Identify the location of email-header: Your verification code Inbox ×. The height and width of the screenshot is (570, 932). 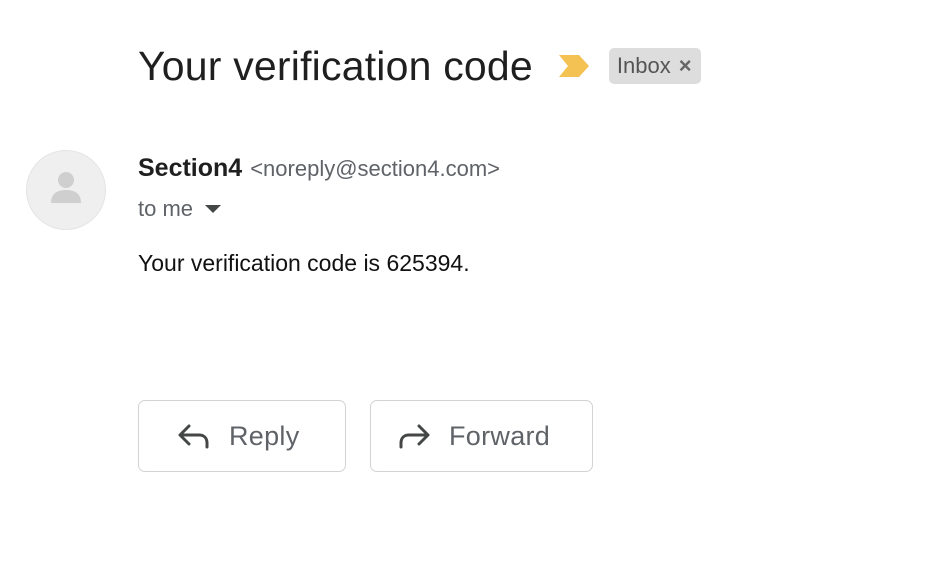
(419, 66).